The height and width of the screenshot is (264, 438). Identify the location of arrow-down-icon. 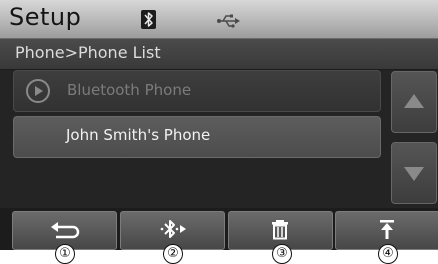
(414, 174).